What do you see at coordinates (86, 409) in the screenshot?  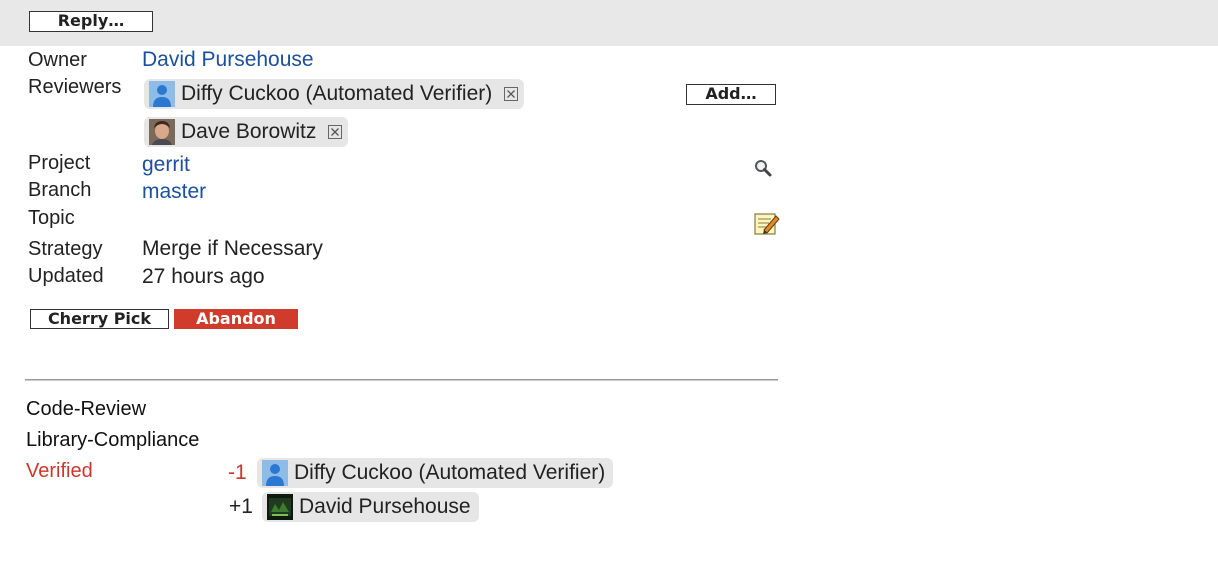 I see `code-review-label: Code-Review` at bounding box center [86, 409].